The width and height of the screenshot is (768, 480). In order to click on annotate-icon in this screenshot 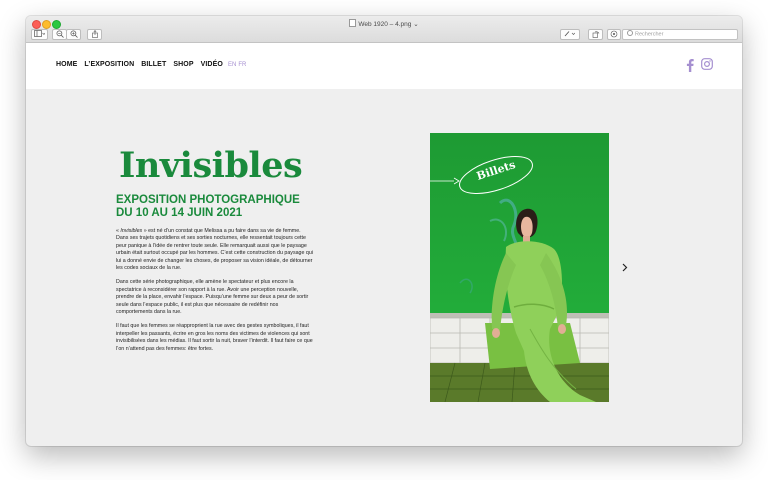, I will do `click(614, 34)`.